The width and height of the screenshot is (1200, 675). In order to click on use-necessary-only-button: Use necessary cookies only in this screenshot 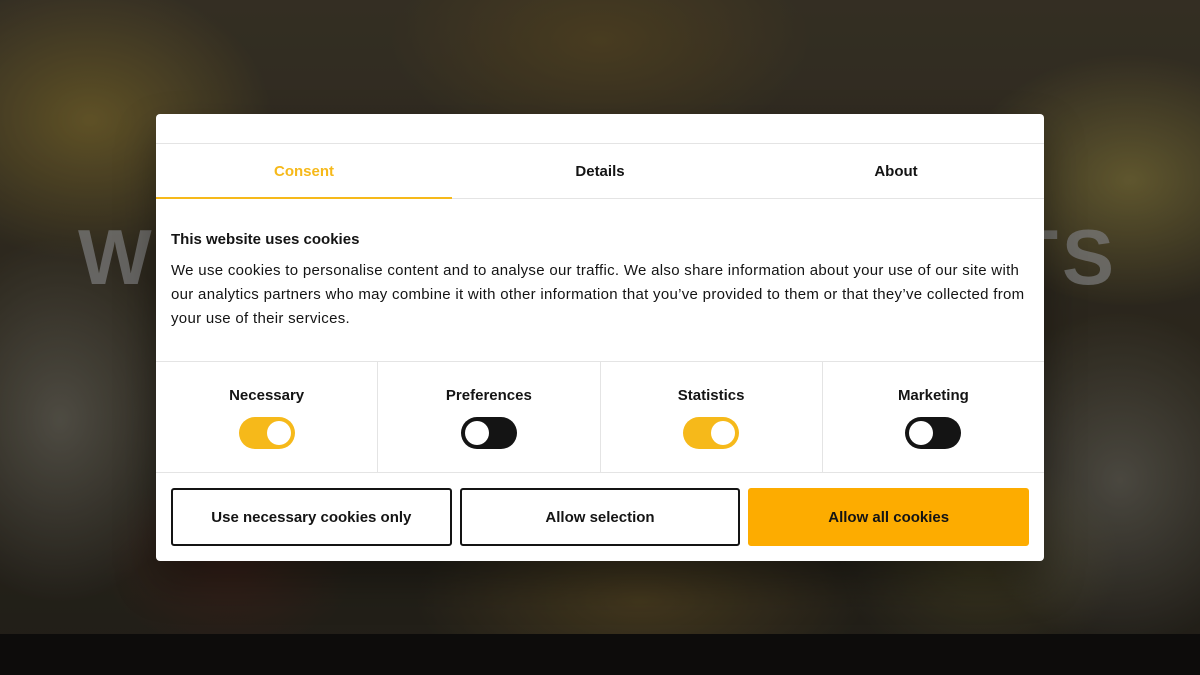, I will do `click(311, 517)`.